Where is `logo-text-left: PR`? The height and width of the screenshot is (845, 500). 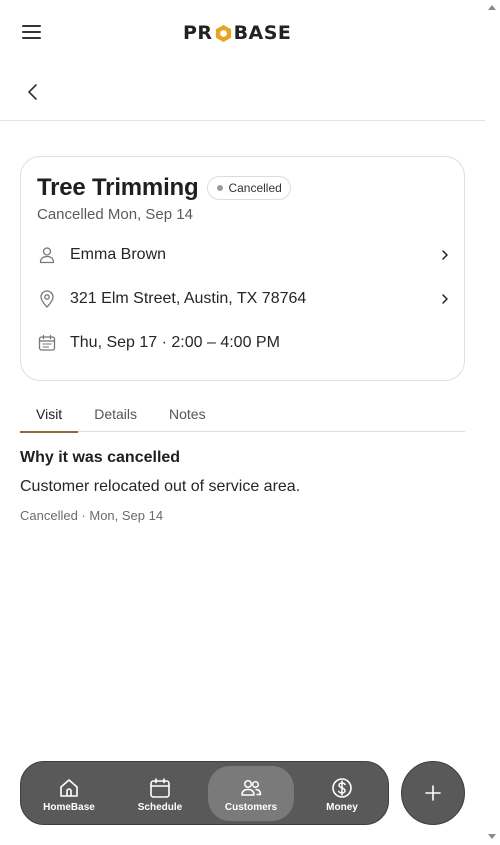 logo-text-left: PR is located at coordinates (198, 33).